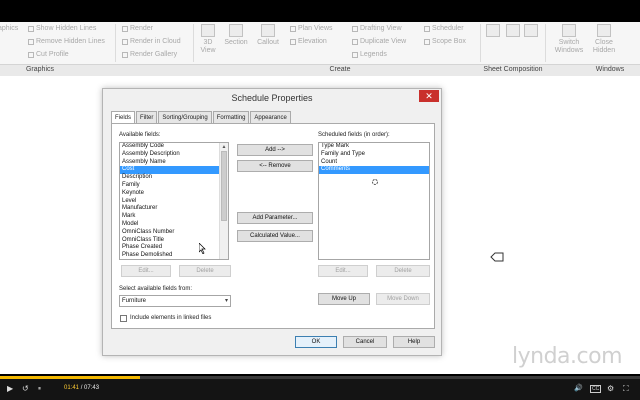  Describe the element at coordinates (275, 150) in the screenshot. I see `add-button: Add -->` at that location.